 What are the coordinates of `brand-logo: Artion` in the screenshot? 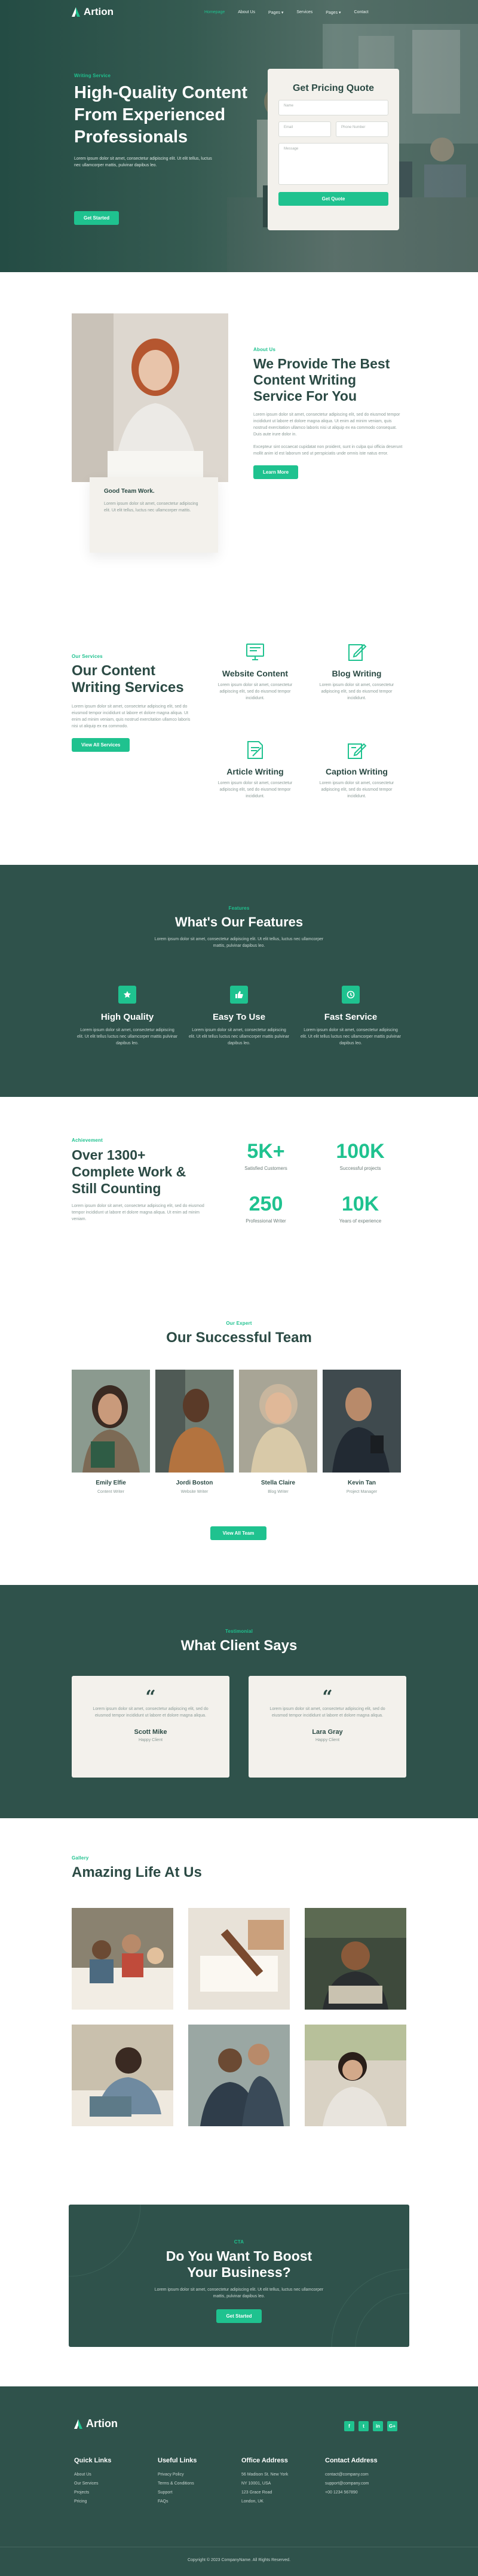 It's located at (93, 12).